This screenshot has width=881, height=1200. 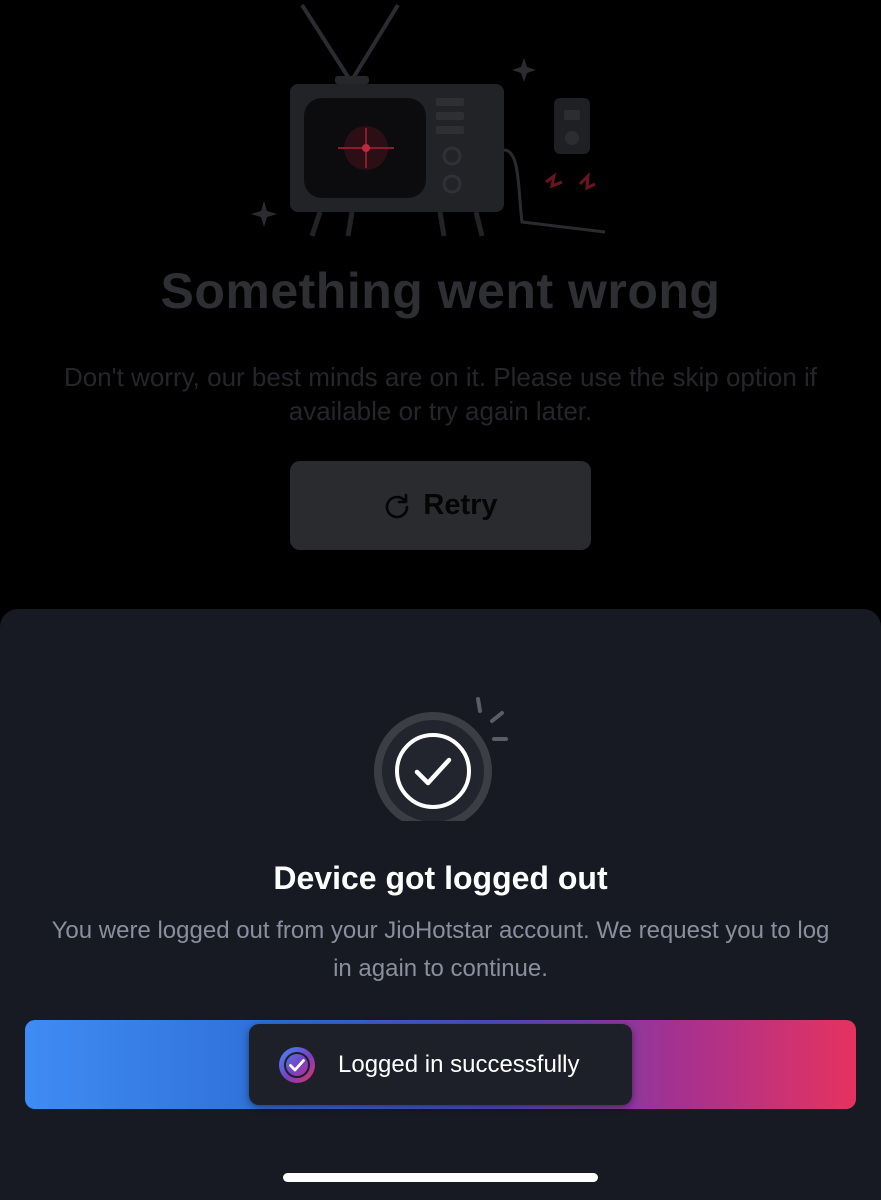 I want to click on check-circle-icon, so click(x=441, y=759).